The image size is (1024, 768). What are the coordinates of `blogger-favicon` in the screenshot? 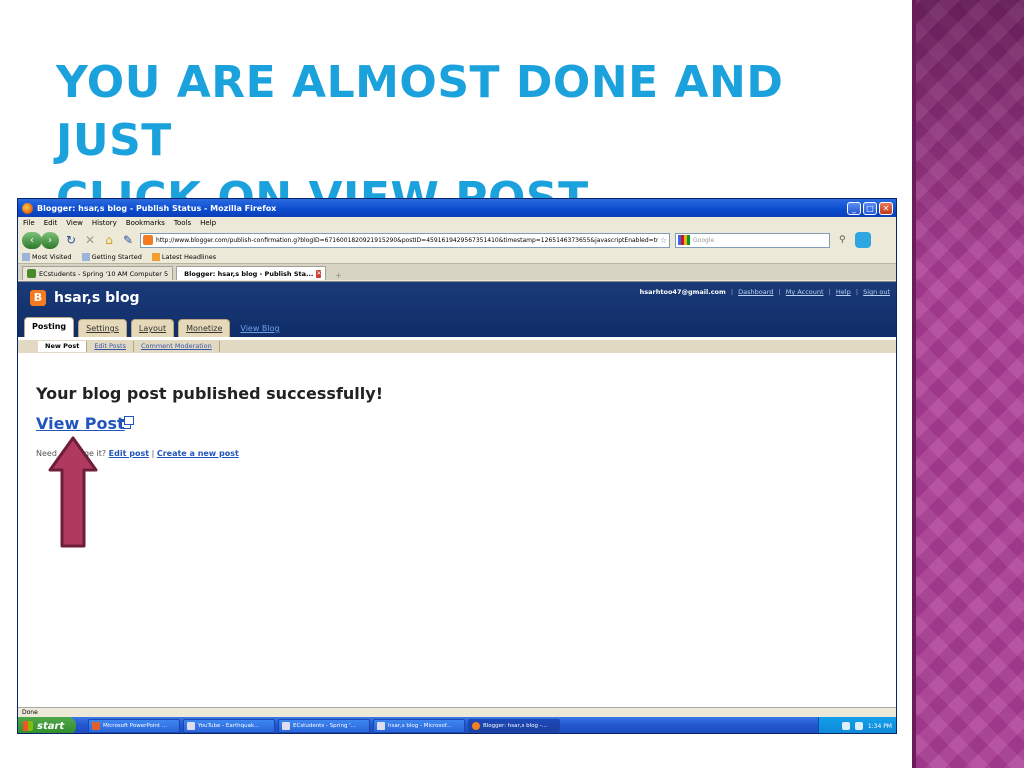 It's located at (148, 240).